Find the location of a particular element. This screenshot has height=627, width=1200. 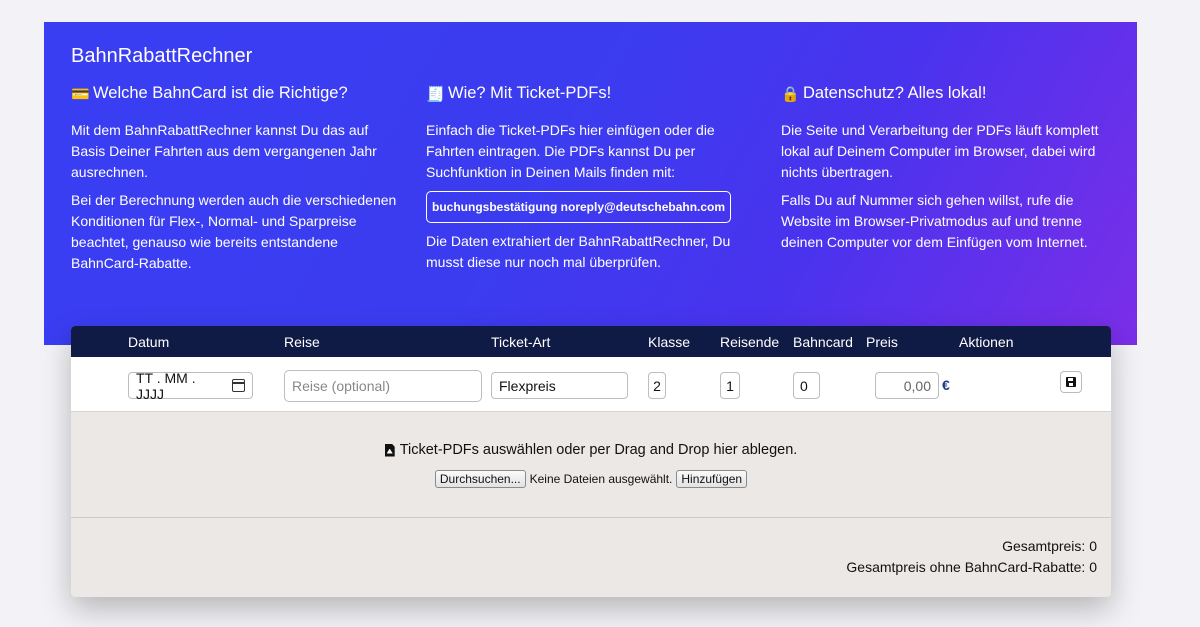

column-heading: 💳 Welche BahnCard ist die Richtige? is located at coordinates (236, 93).